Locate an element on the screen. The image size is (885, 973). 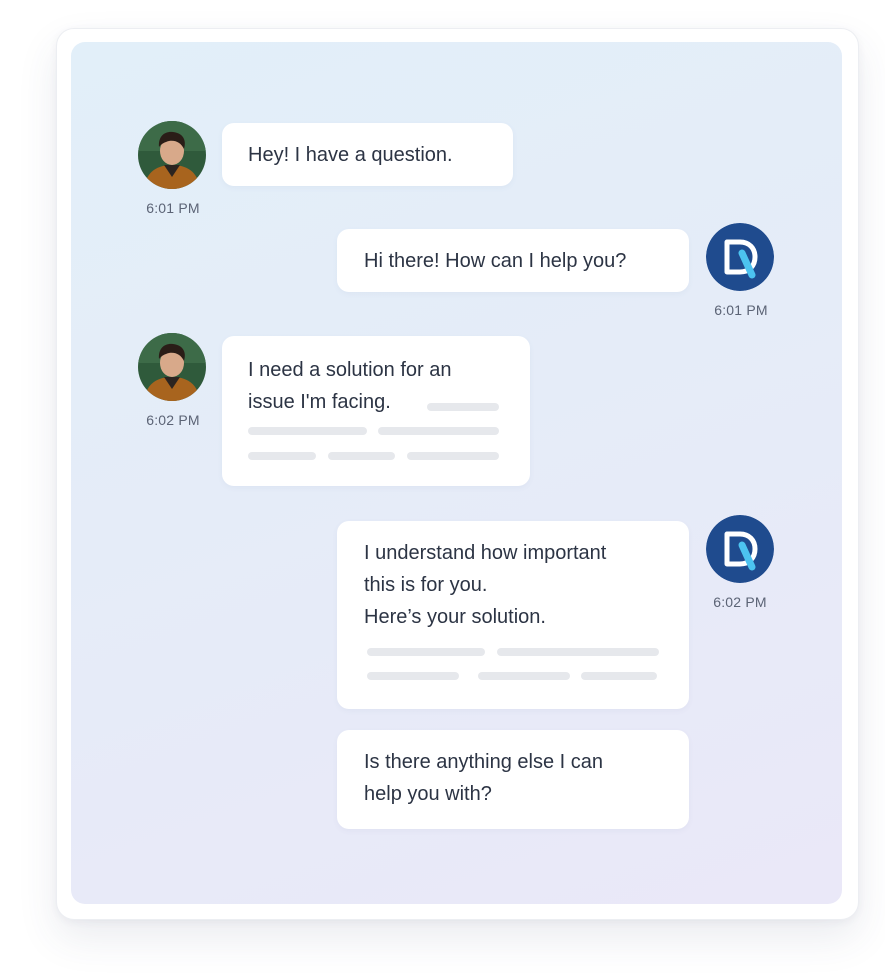
message-text: Hey! I have a question. is located at coordinates (350, 155).